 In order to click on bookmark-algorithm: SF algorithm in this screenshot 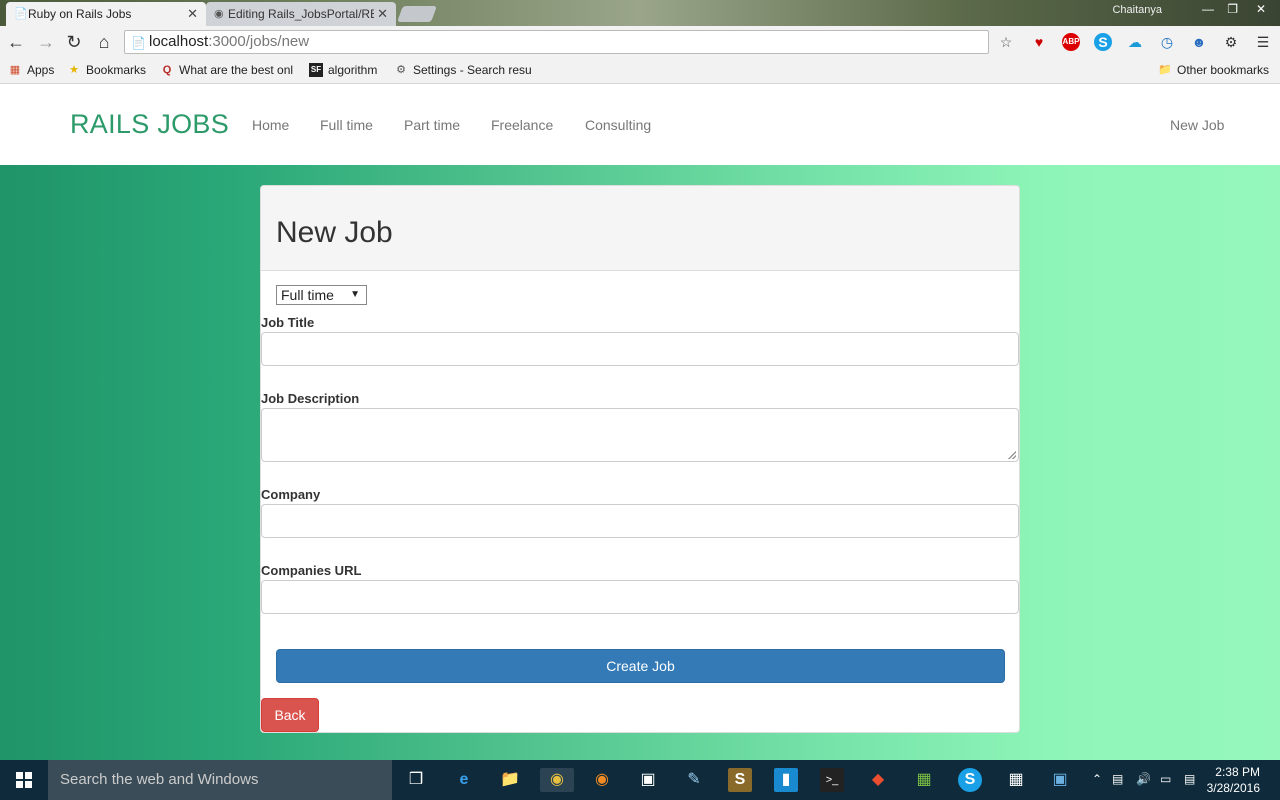, I will do `click(343, 70)`.